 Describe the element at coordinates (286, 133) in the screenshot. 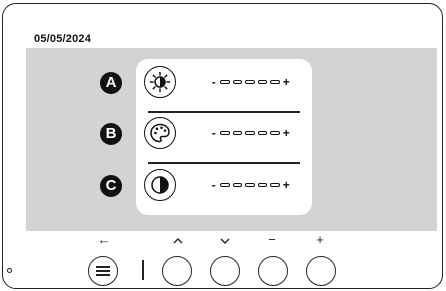

I see `color-plus: +` at that location.